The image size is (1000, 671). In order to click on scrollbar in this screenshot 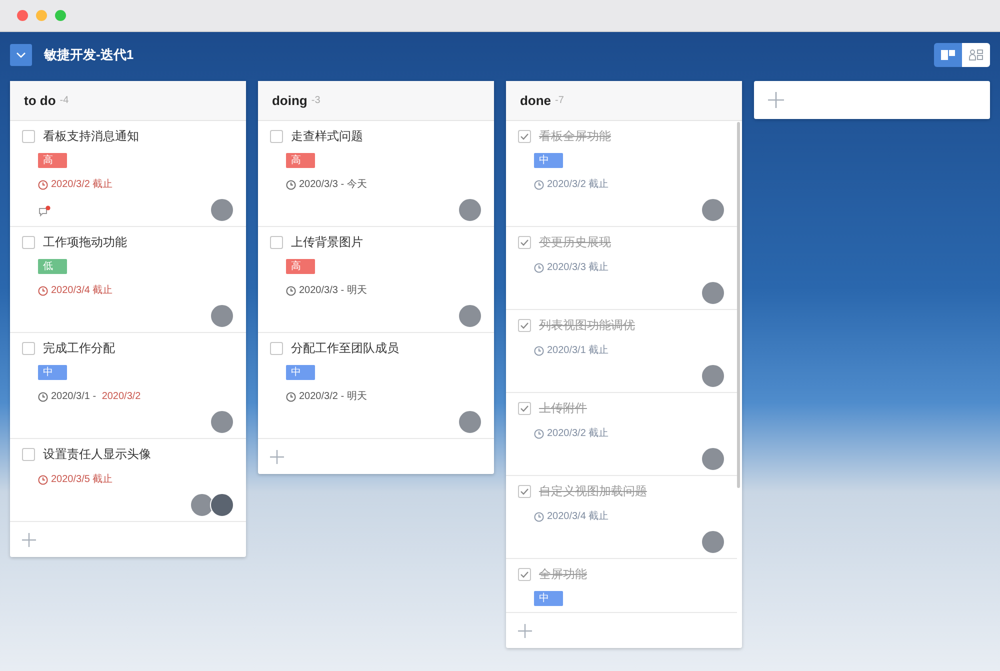, I will do `click(738, 305)`.